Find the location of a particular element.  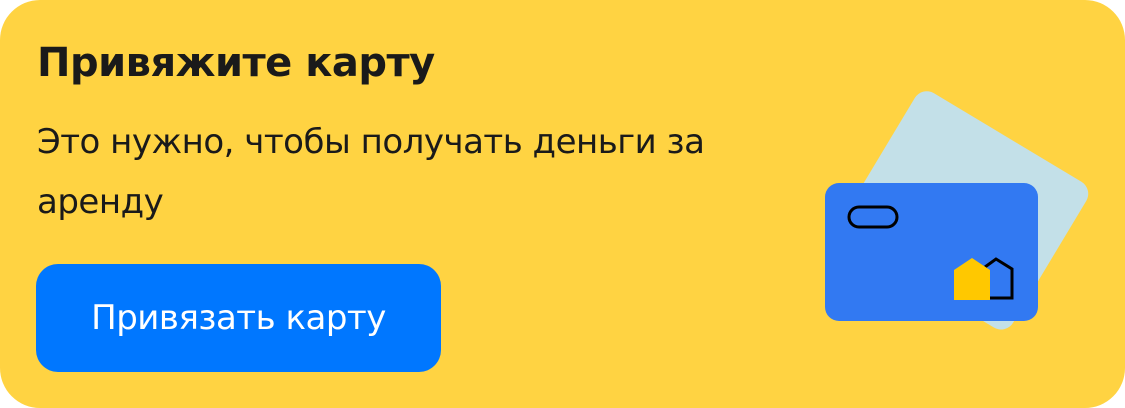

bank-cards-icon is located at coordinates (957, 210).